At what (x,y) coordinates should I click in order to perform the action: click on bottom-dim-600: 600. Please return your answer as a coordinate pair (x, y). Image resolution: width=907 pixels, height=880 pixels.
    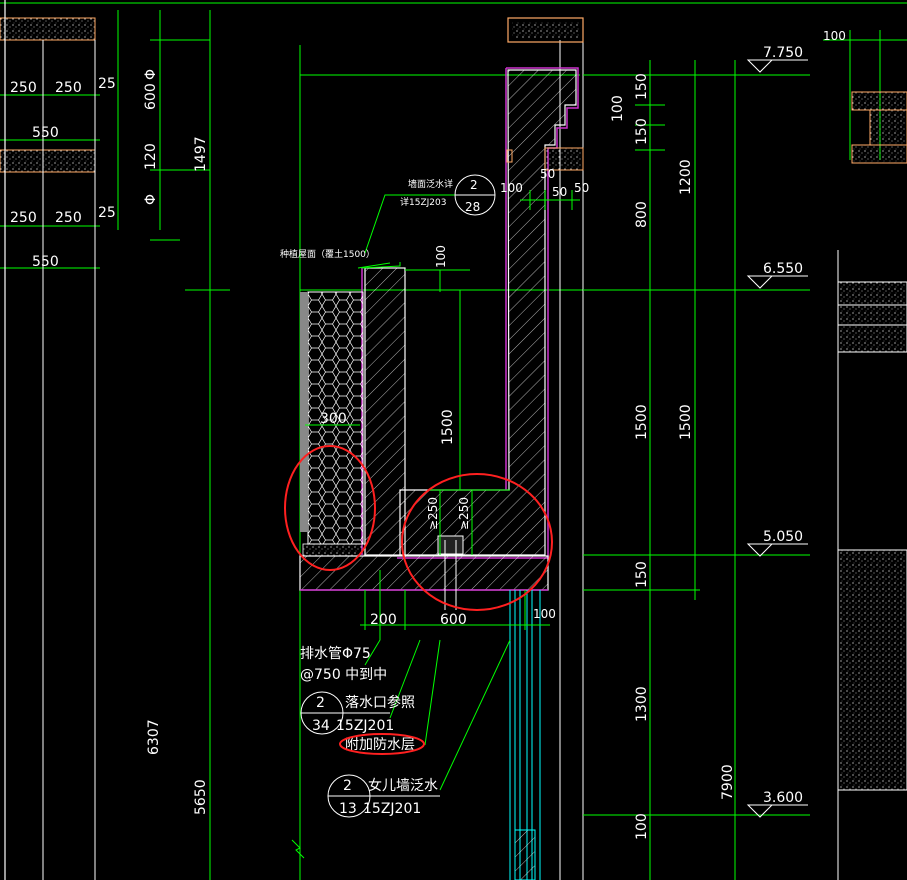
    Looking at the image, I should click on (453, 620).